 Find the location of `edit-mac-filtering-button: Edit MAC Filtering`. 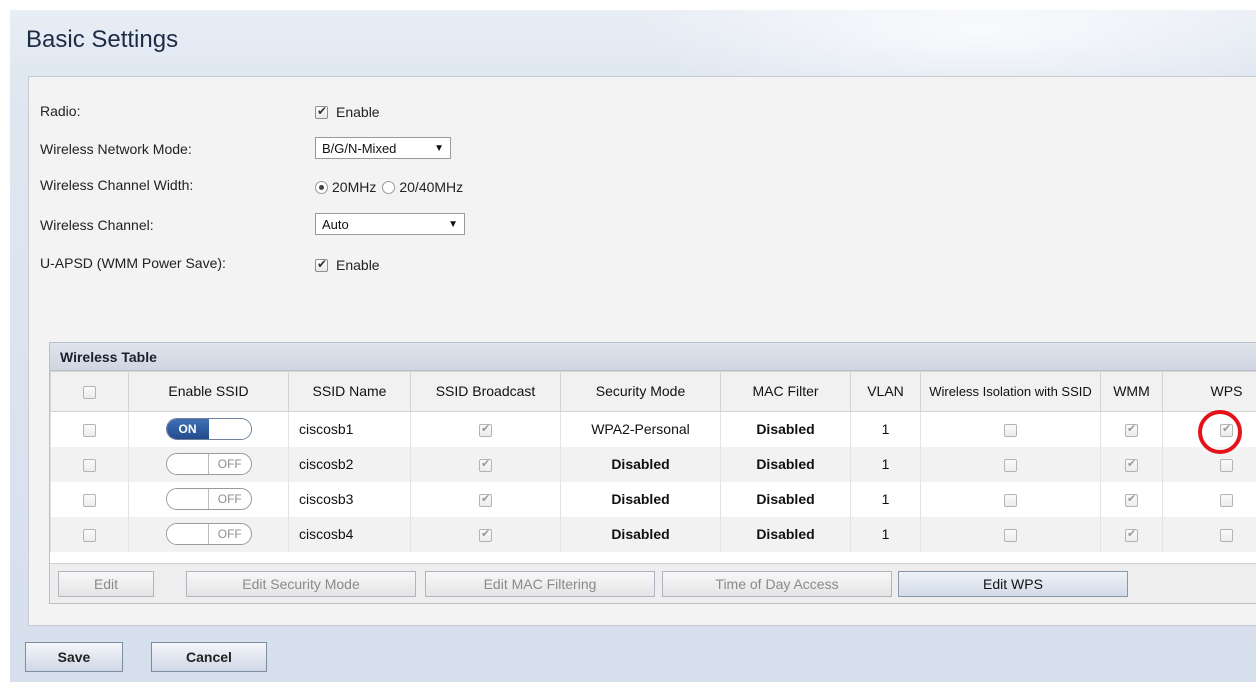

edit-mac-filtering-button: Edit MAC Filtering is located at coordinates (540, 584).